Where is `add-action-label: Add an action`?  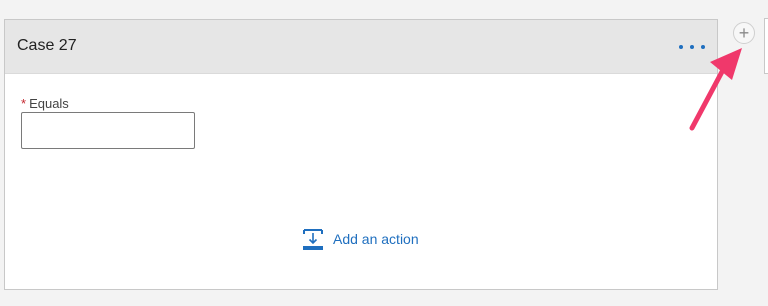
add-action-label: Add an action is located at coordinates (376, 239).